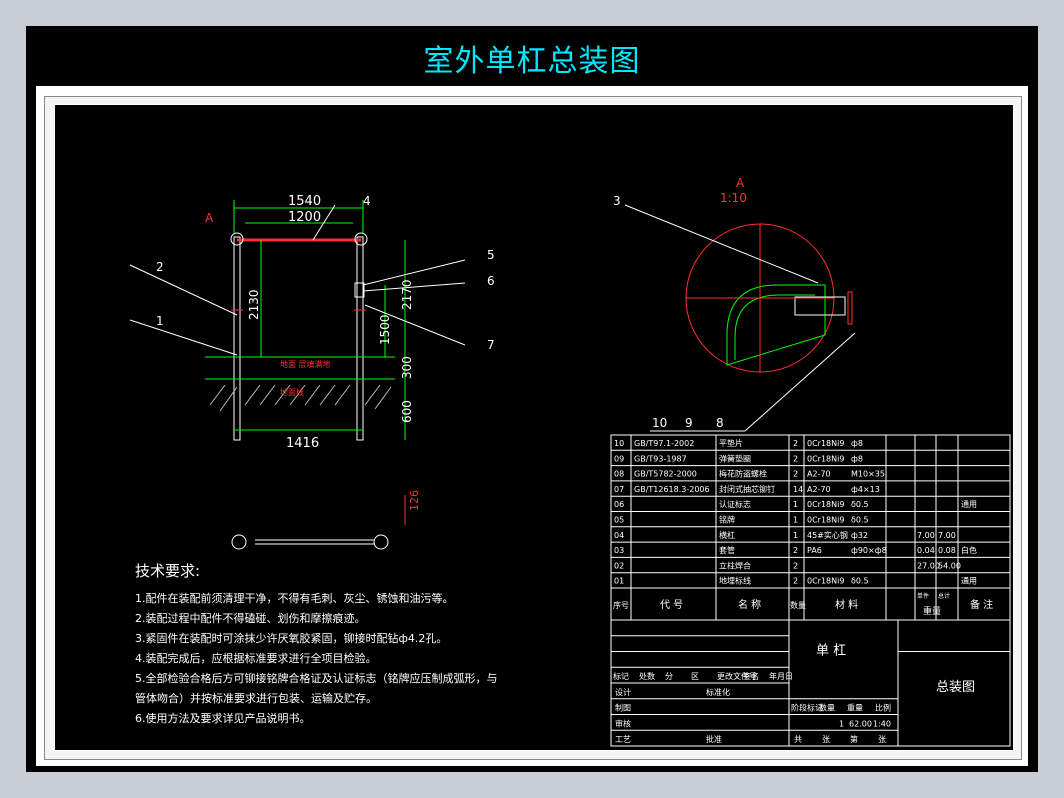 This screenshot has width=1064, height=798. Describe the element at coordinates (923, 596) in the screenshot. I see `bom-h-w1: 单件` at that location.